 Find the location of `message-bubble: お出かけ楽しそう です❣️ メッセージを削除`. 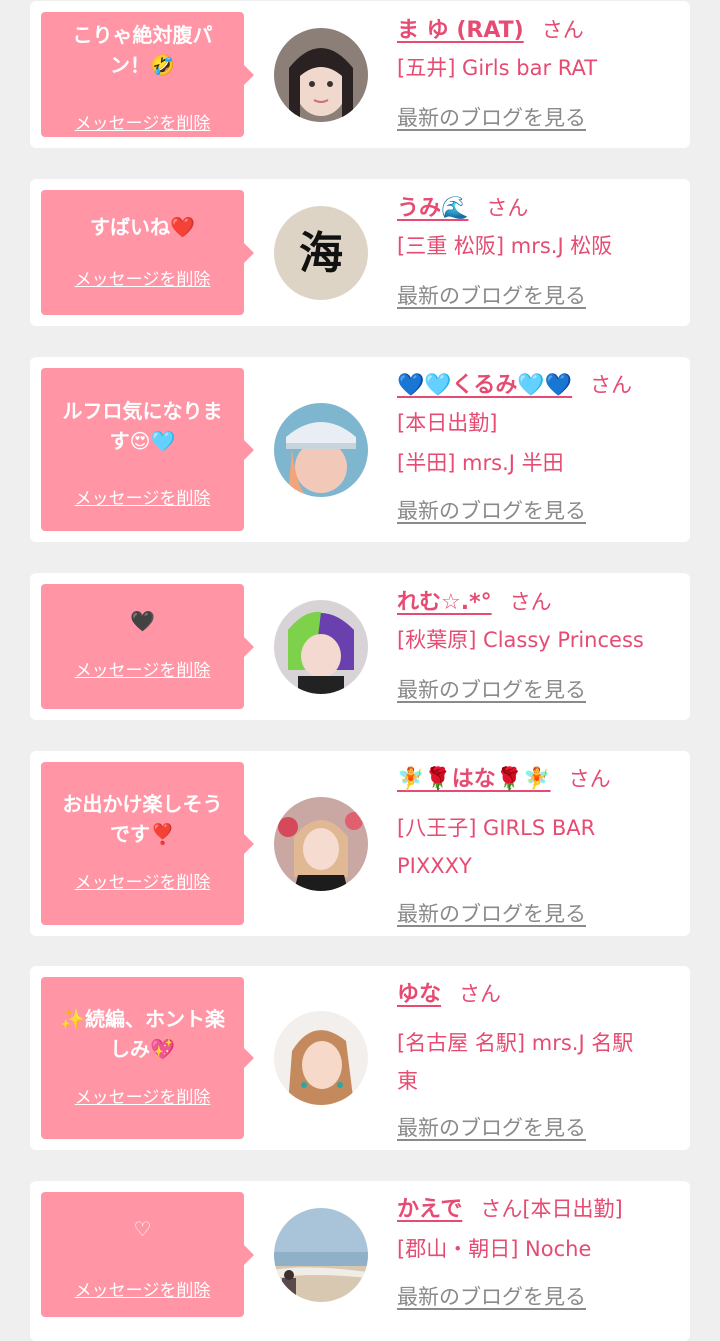

message-bubble: お出かけ楽しそう です❣️ メッセージを削除 is located at coordinates (147, 843).